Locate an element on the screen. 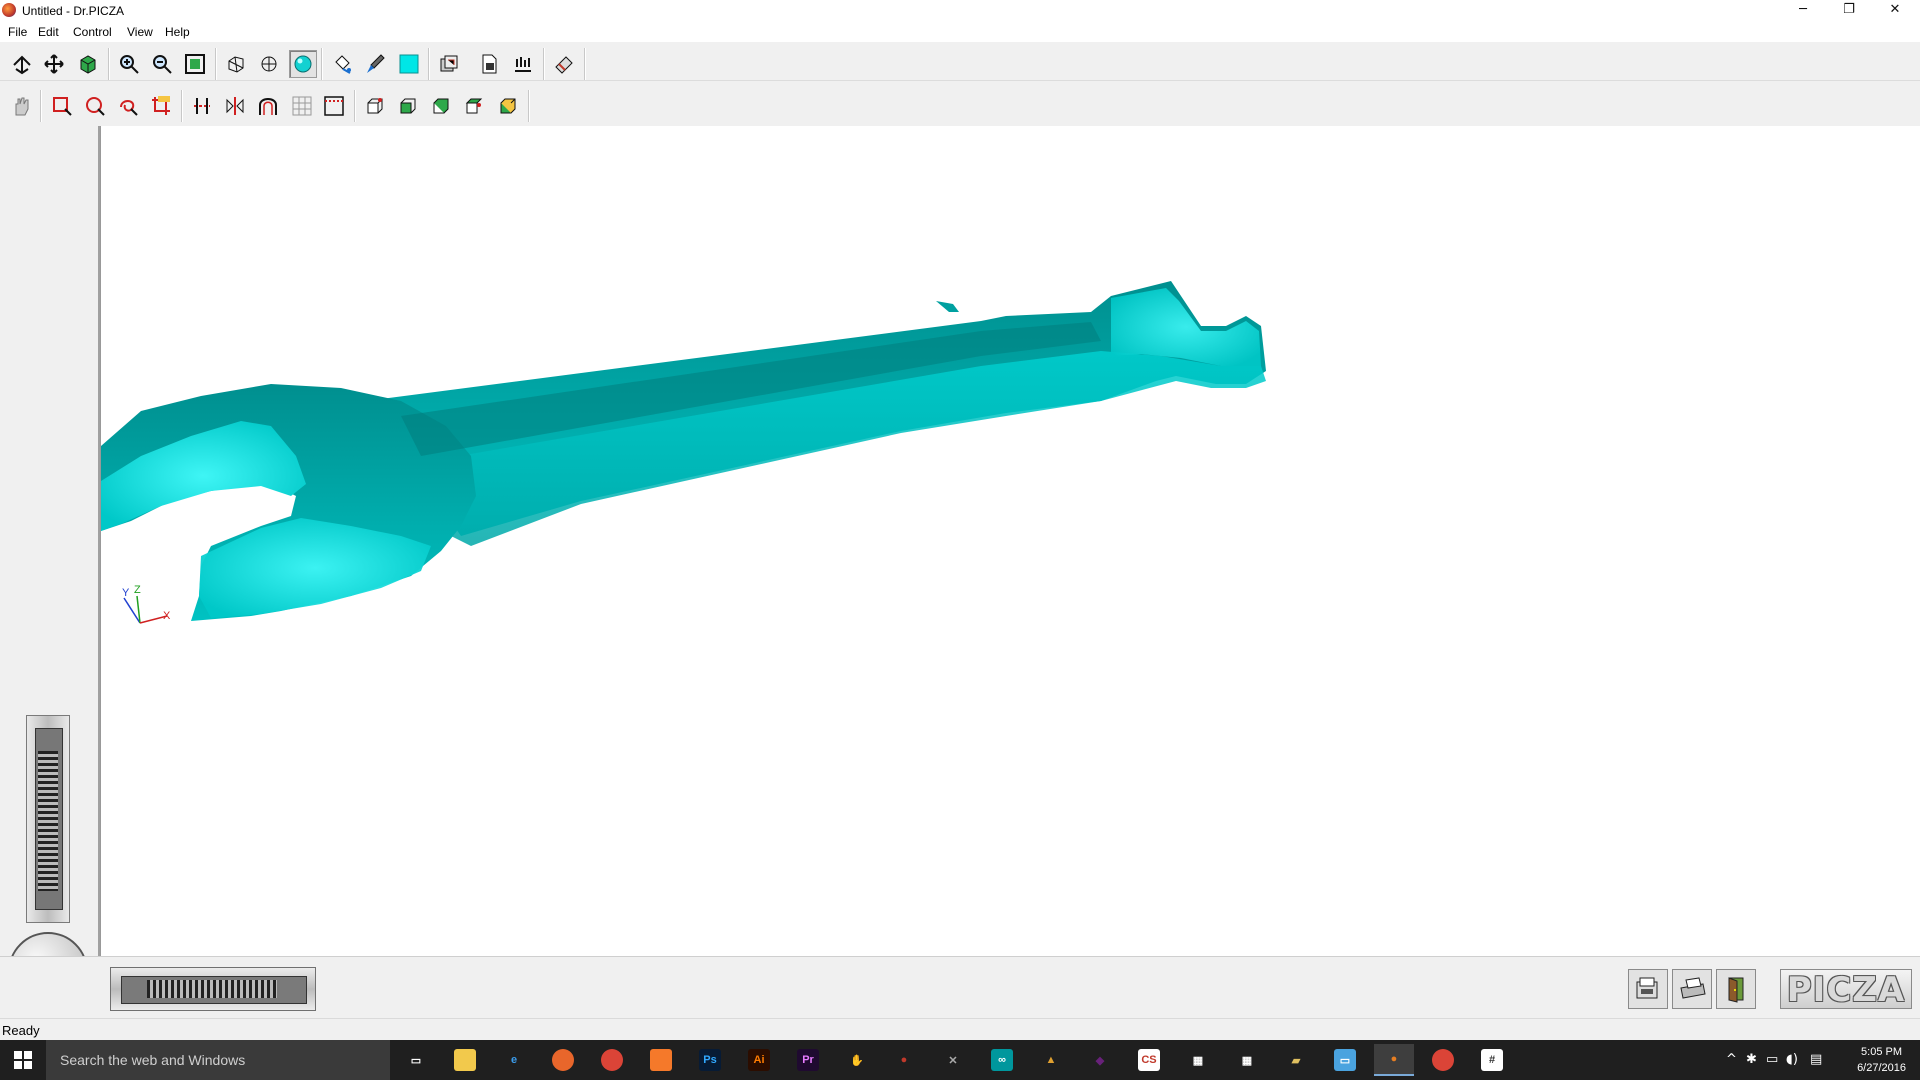 The height and width of the screenshot is (1080, 1920). hand-button is located at coordinates (21, 106).